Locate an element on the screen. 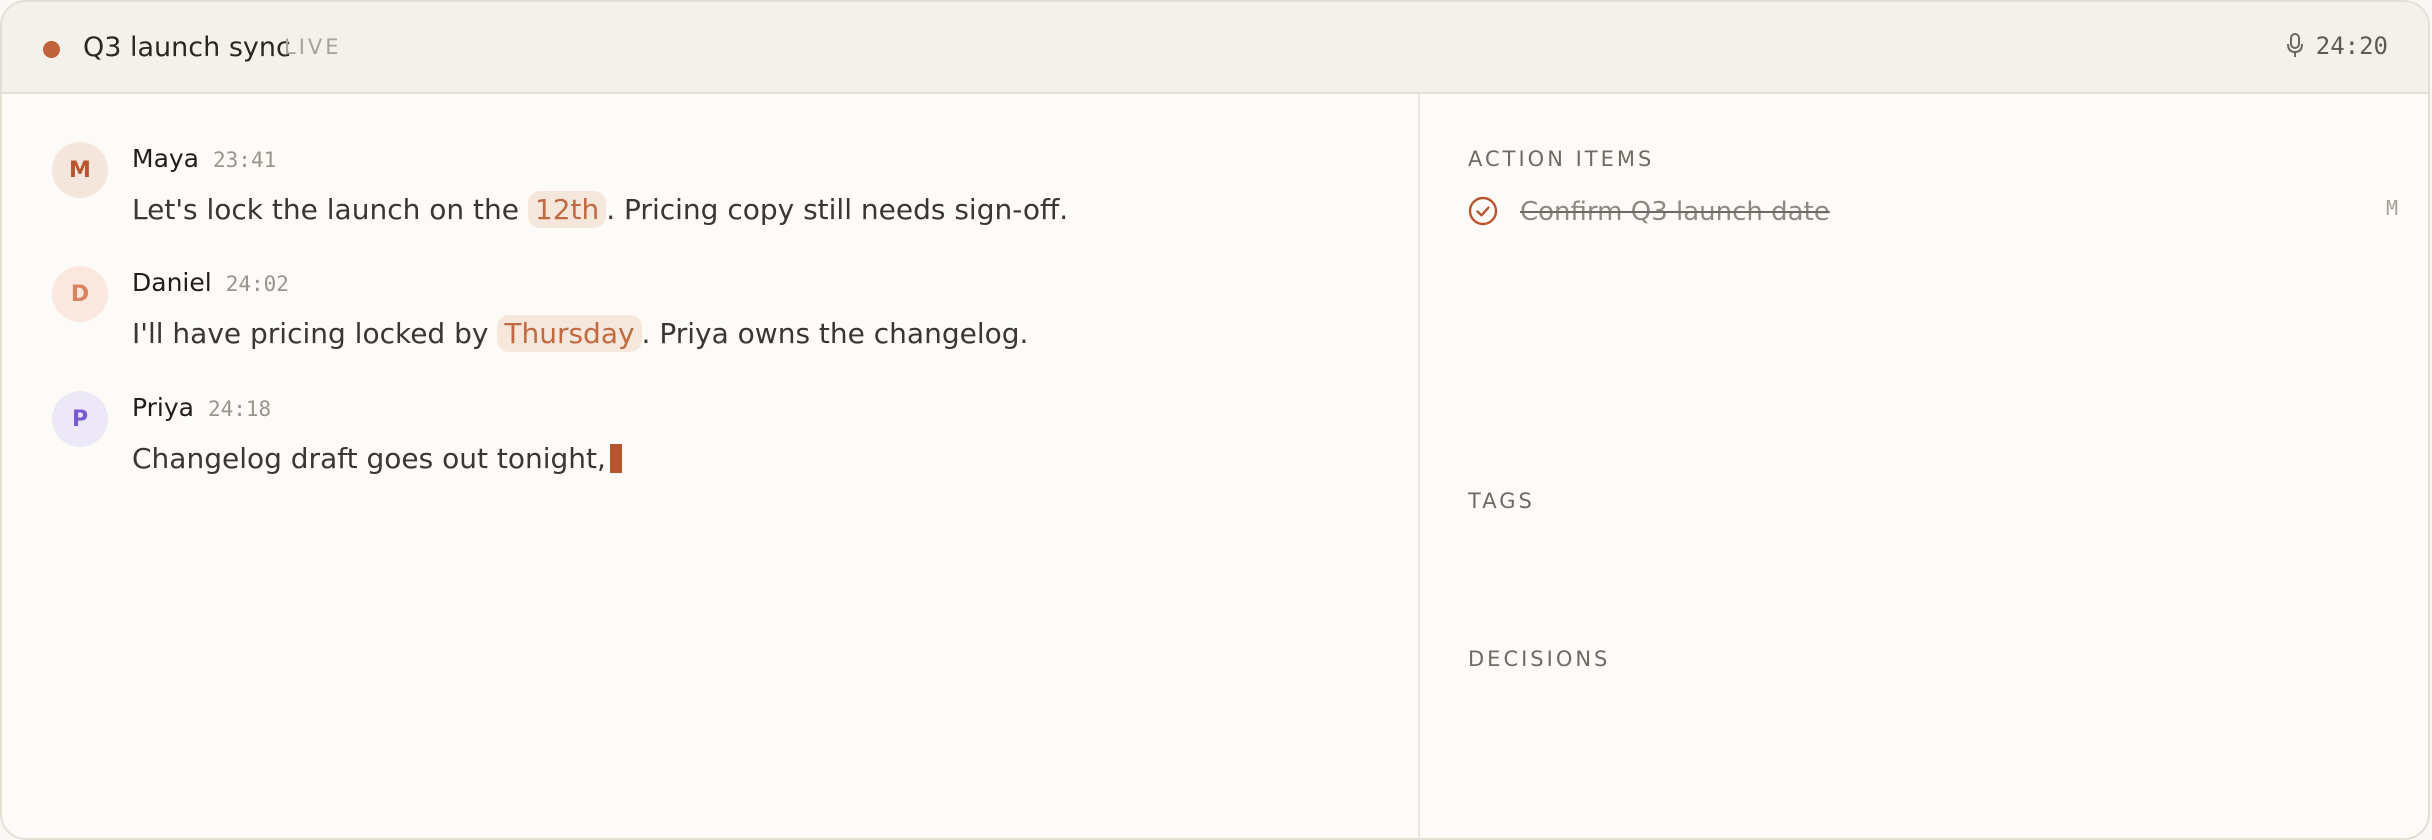  action-item-text: Confirm Q3 launch date is located at coordinates (1675, 212).